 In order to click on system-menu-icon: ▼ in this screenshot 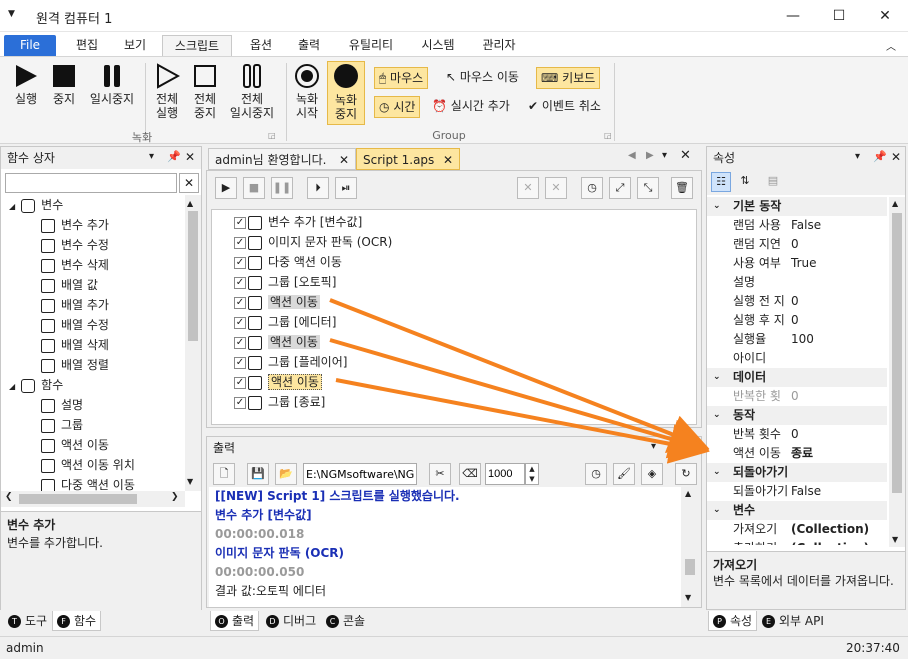, I will do `click(11, 14)`.